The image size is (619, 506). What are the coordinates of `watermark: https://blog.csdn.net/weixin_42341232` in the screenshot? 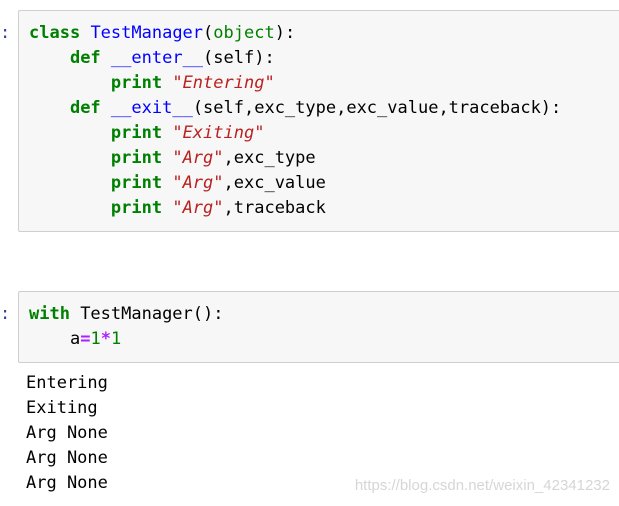 It's located at (482, 485).